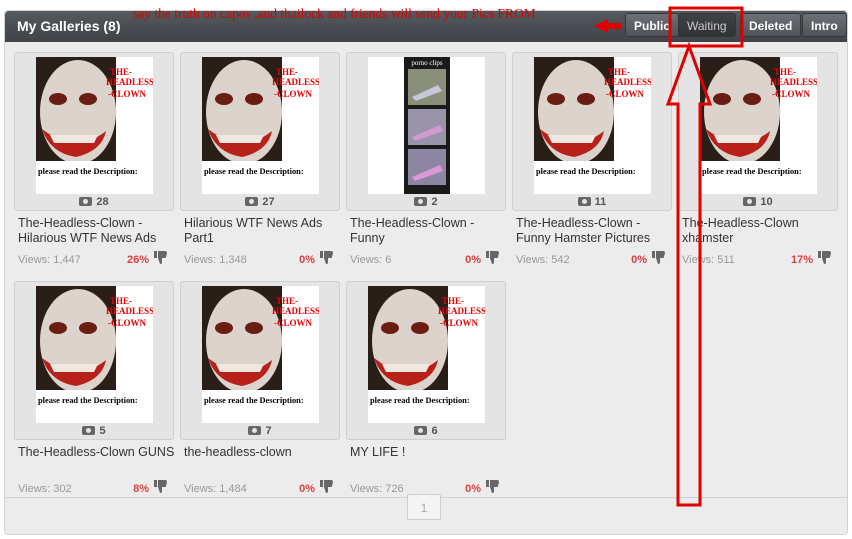 The width and height of the screenshot is (852, 539). Describe the element at coordinates (543, 260) in the screenshot. I see `gallery-views: Views: 542` at that location.